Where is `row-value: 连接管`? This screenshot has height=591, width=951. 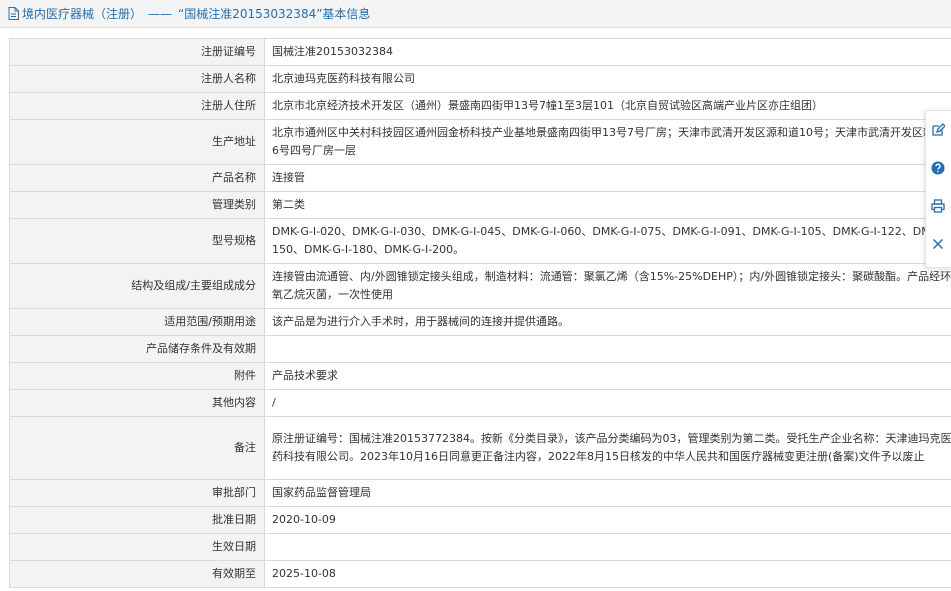
row-value: 连接管 is located at coordinates (607, 178).